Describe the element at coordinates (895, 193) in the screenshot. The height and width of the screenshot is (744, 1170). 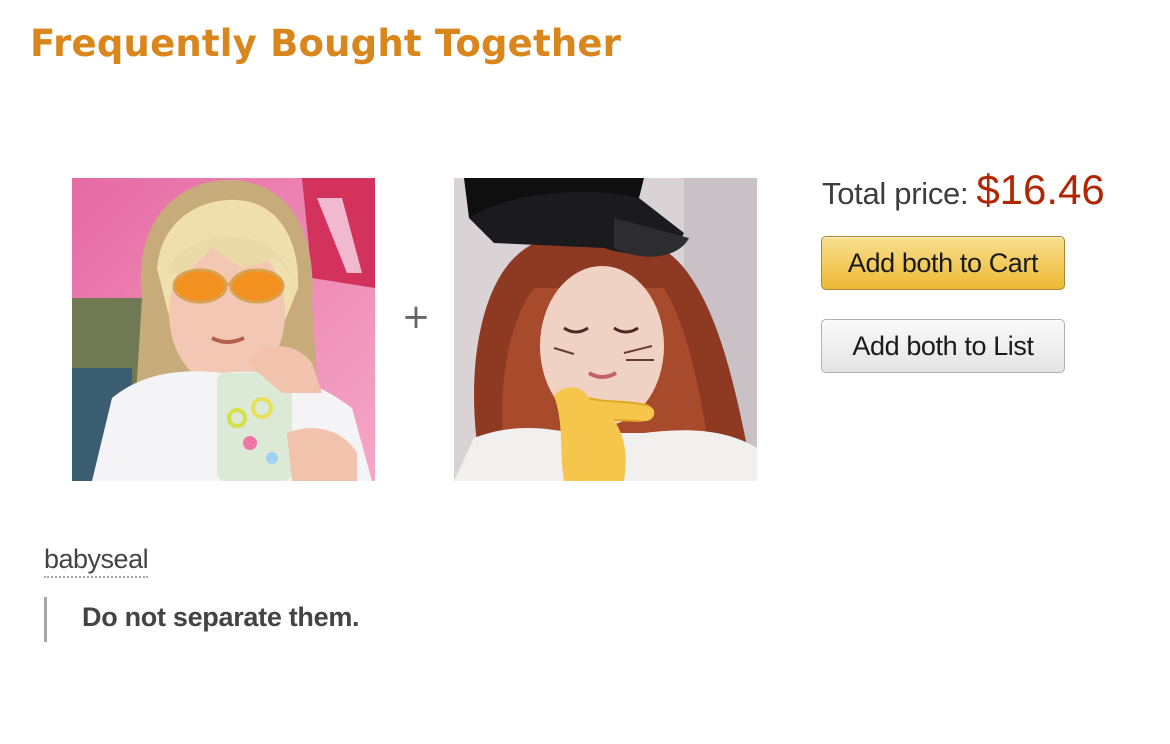
I see `total-price-label: Total price:` at that location.